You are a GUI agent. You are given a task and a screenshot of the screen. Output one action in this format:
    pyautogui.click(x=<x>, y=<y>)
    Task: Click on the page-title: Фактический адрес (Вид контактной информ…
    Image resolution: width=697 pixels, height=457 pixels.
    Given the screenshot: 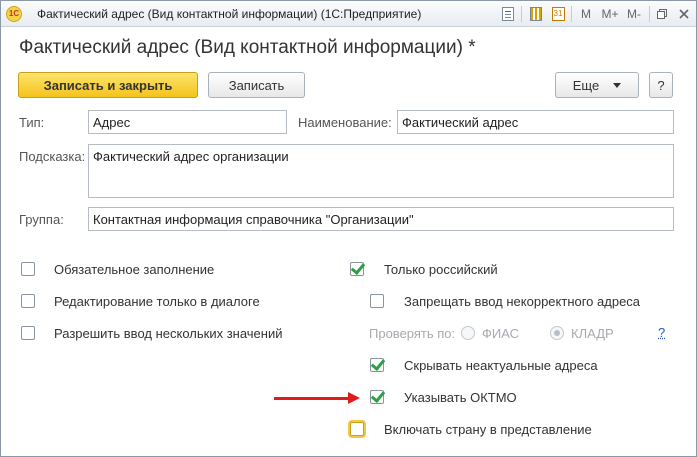 What is the action you would take?
    pyautogui.click(x=247, y=47)
    